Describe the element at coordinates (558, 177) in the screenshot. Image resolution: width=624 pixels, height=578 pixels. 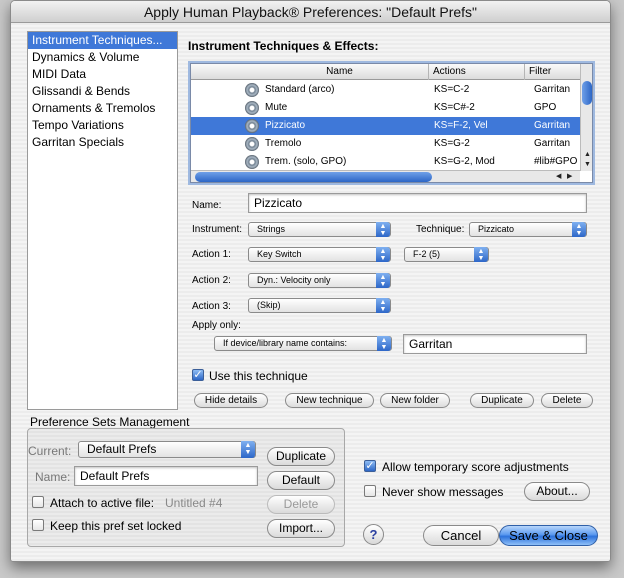
I see `scroll-left-arrow-icon: ◀` at that location.